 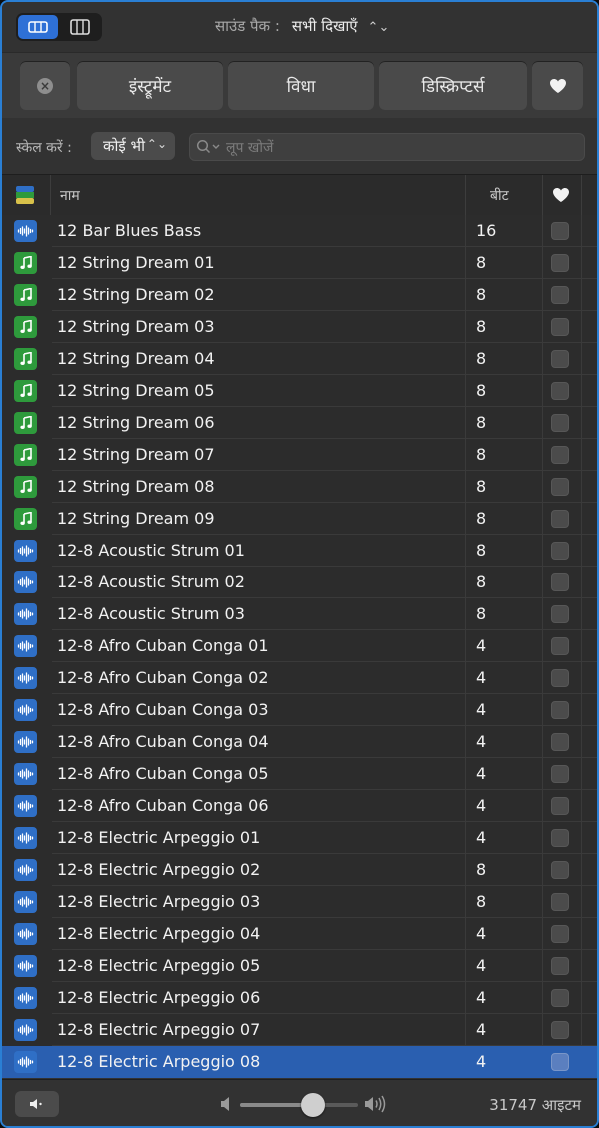 What do you see at coordinates (299, 965) in the screenshot?
I see `table-row: 12-8 Electric Arpeggio 05 4` at bounding box center [299, 965].